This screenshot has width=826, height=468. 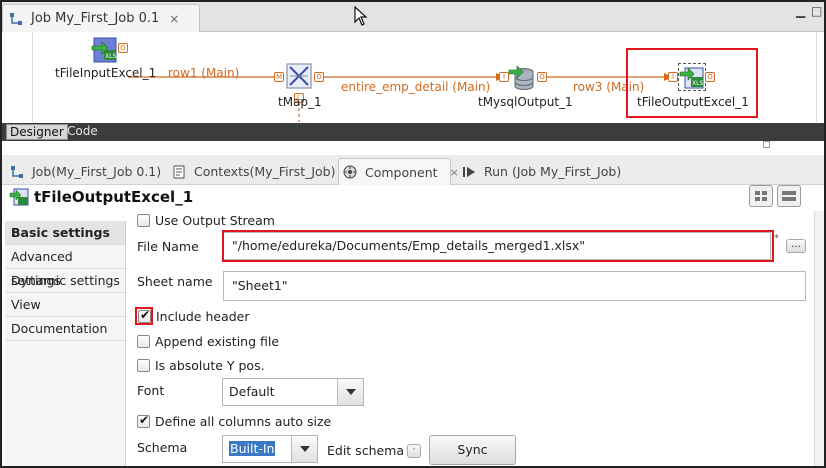 What do you see at coordinates (114, 197) in the screenshot?
I see `component-title: tFileOutputExcel_1` at bounding box center [114, 197].